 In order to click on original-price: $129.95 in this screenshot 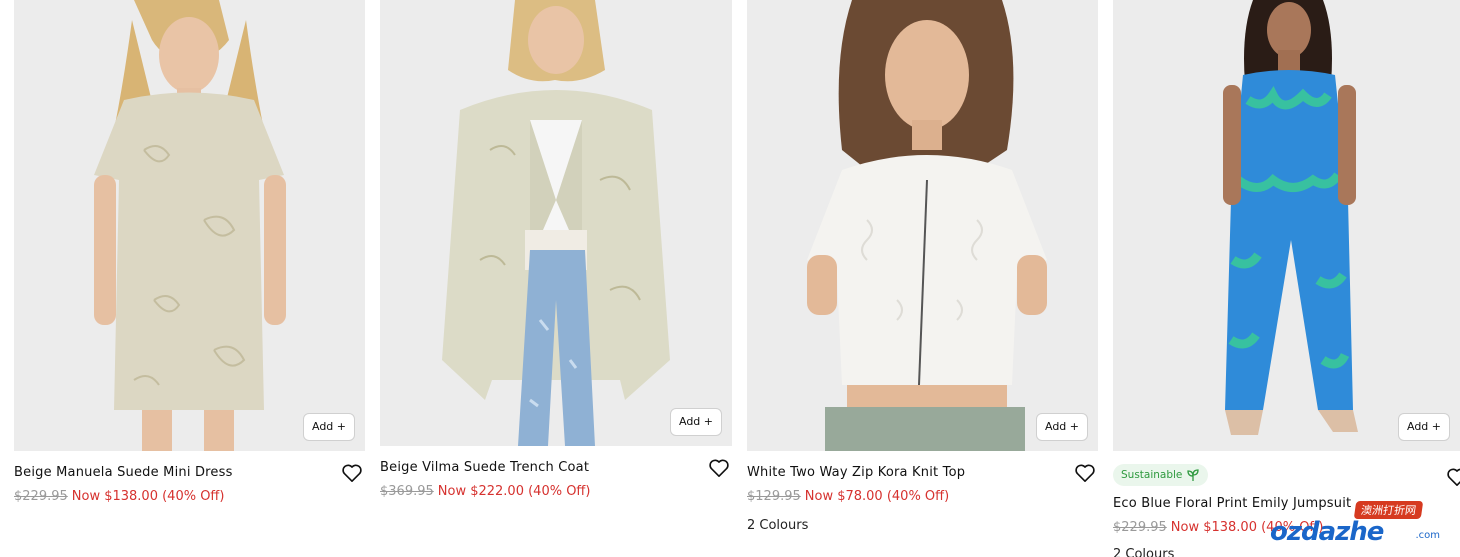, I will do `click(774, 496)`.